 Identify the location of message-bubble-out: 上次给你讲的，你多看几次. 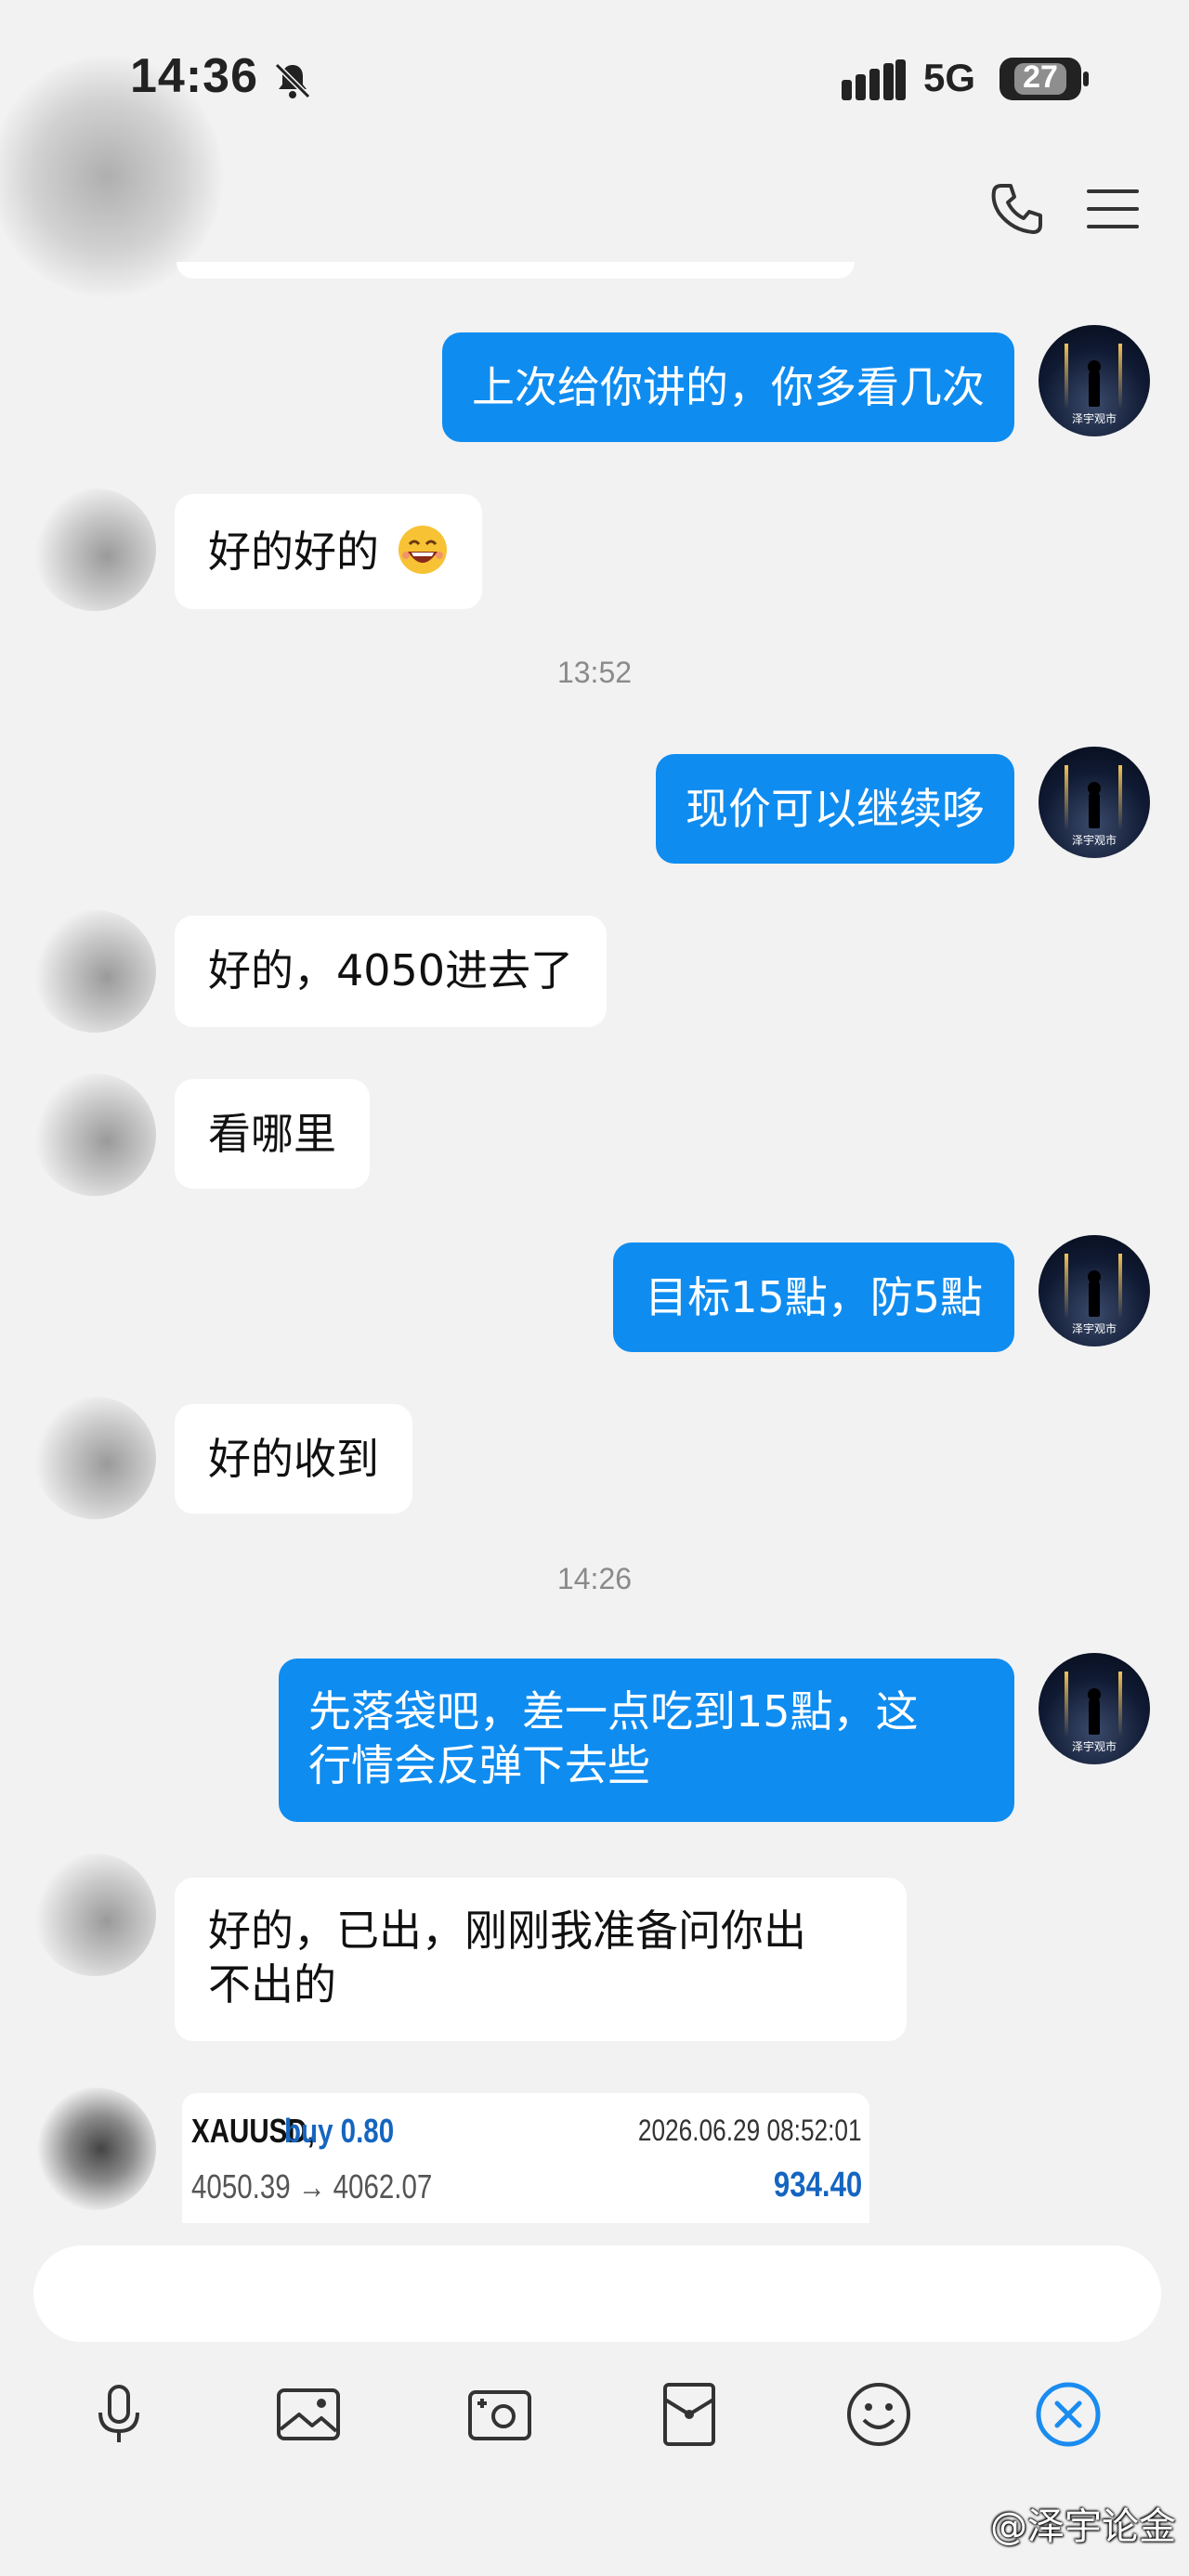
(728, 387).